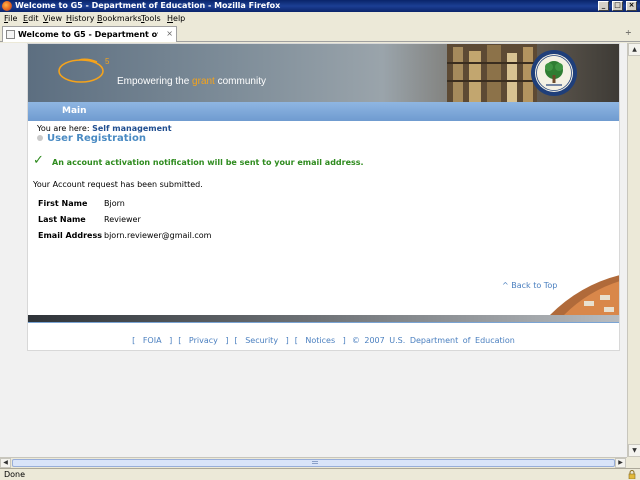 The image size is (640, 480). I want to click on scroll-grip-icon, so click(315, 462).